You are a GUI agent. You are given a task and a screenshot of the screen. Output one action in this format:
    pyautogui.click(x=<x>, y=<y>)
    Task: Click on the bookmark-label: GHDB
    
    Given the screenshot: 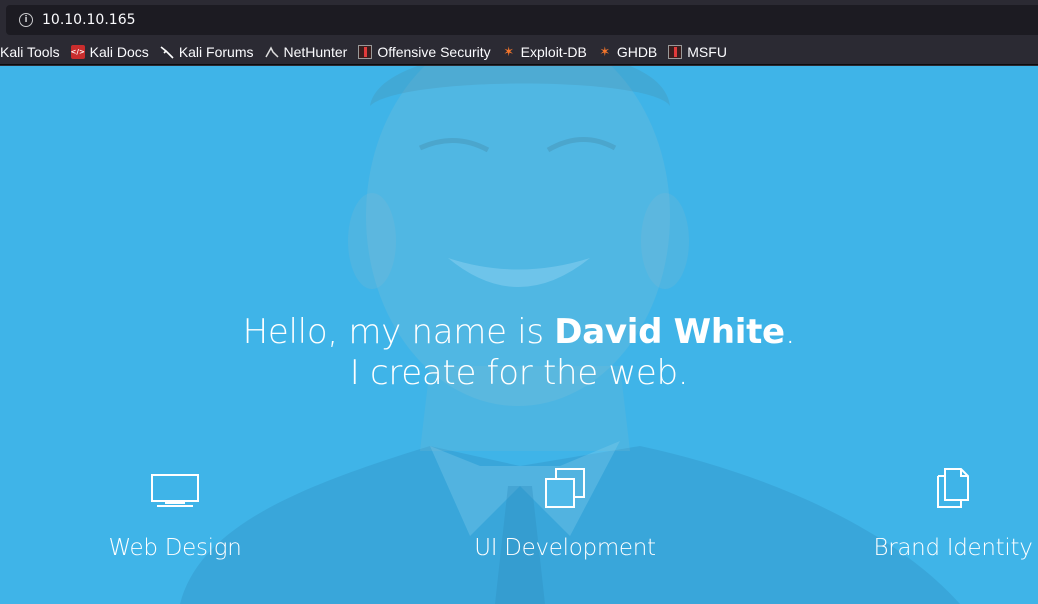 What is the action you would take?
    pyautogui.click(x=637, y=52)
    